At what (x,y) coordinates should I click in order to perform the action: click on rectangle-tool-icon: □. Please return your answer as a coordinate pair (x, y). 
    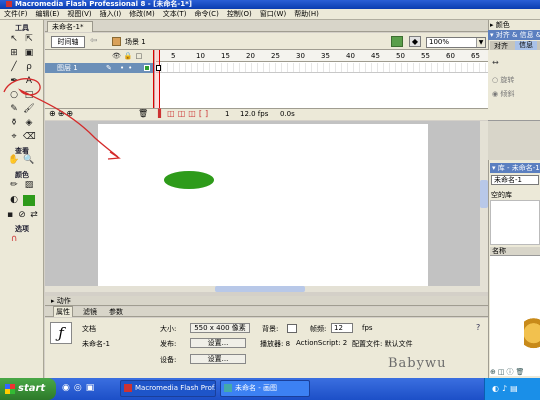
    Looking at the image, I should click on (29, 95).